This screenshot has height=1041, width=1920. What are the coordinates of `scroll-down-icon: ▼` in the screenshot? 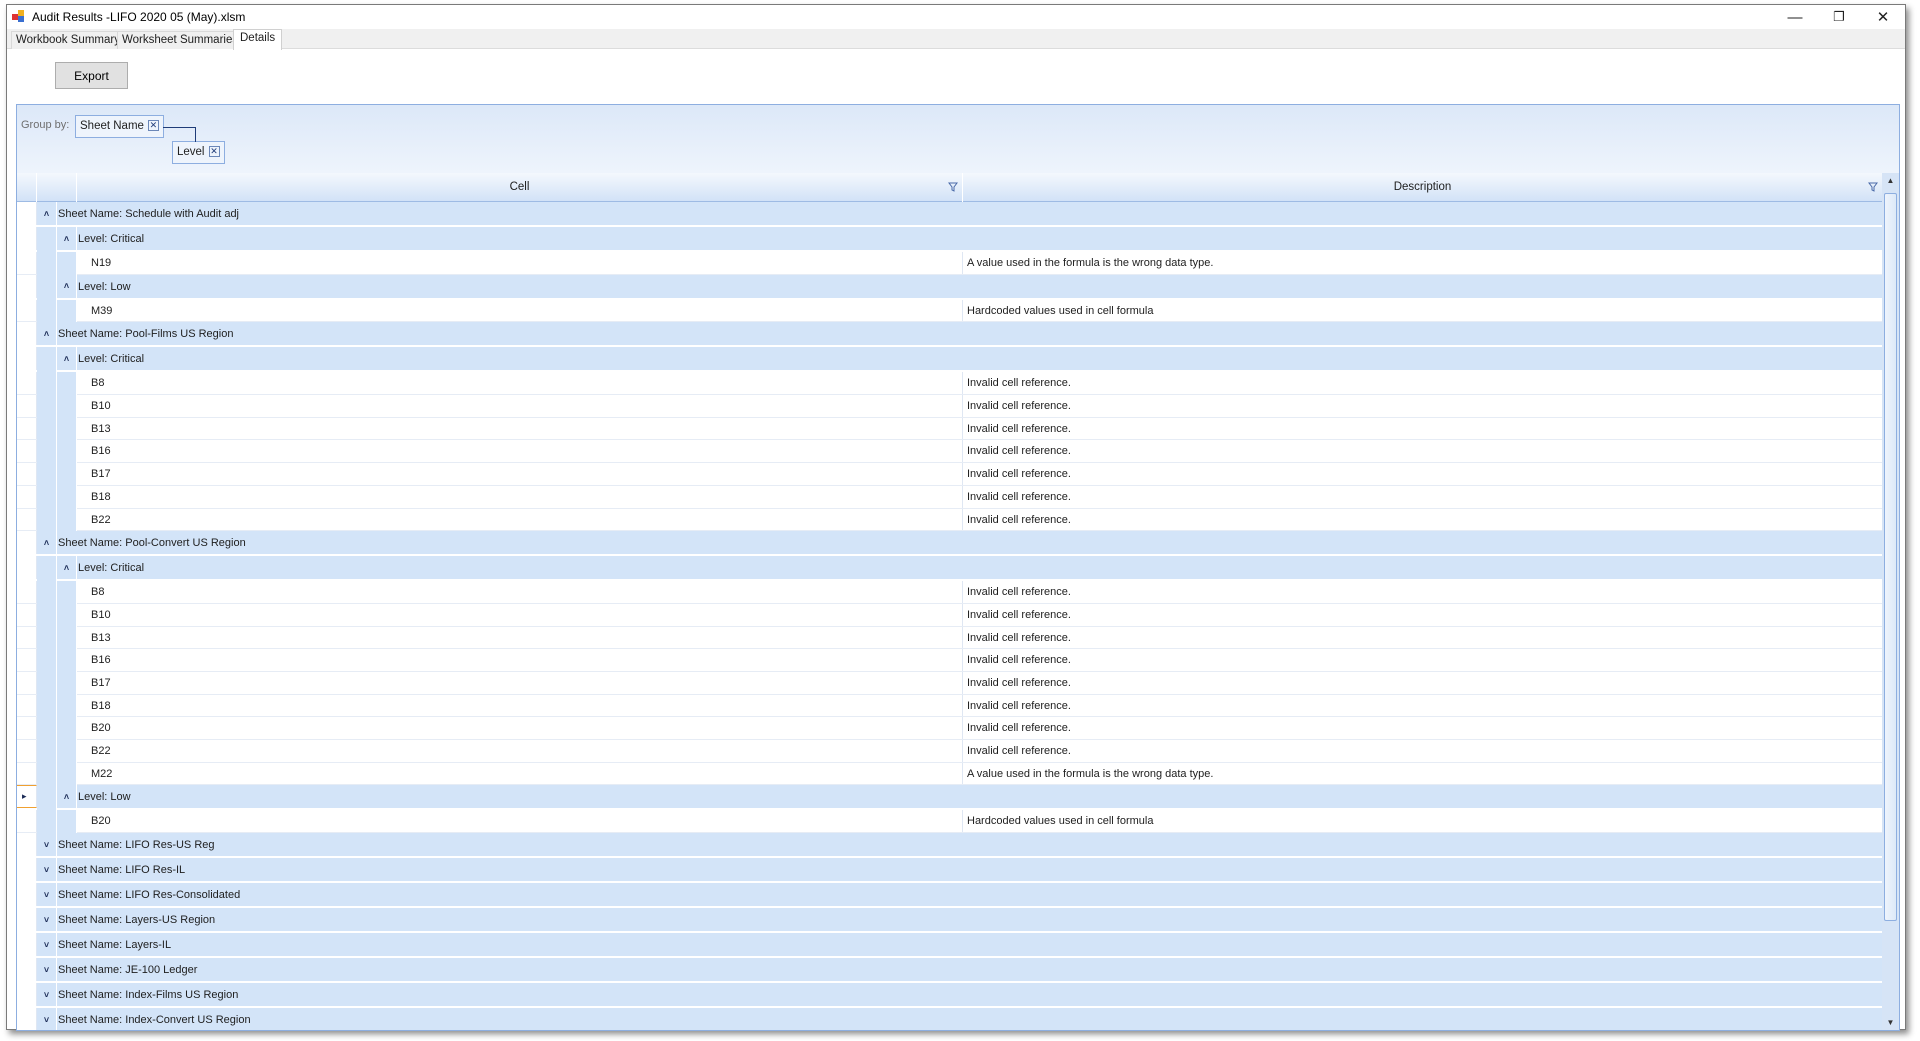 It's located at (1890, 1022).